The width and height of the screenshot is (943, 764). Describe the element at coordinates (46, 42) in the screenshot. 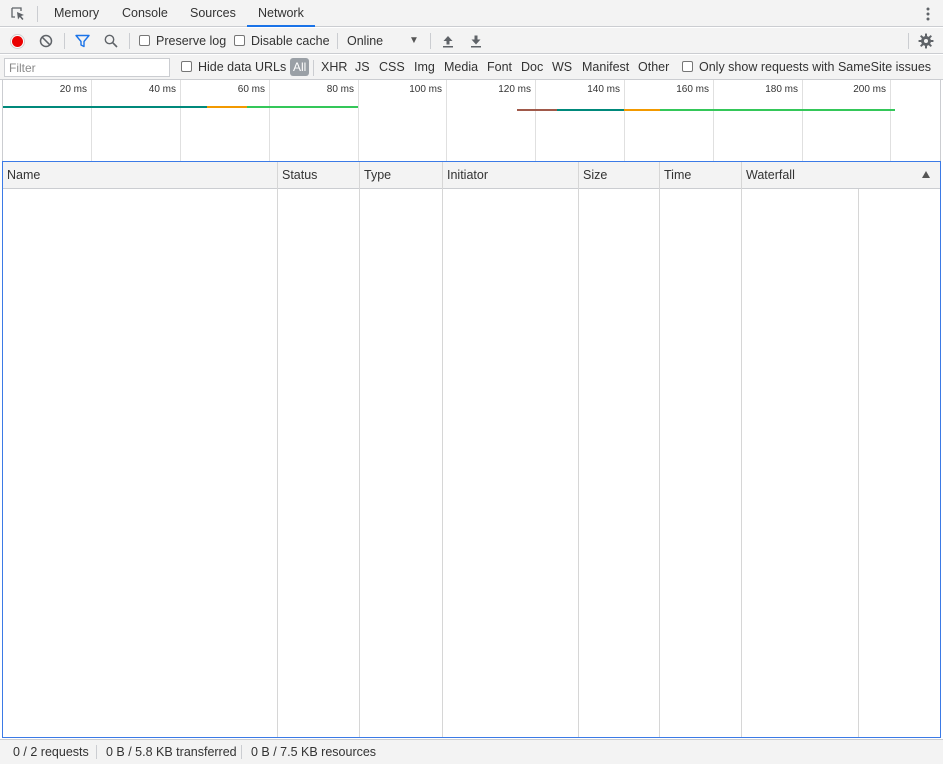

I see `clear-icon` at that location.